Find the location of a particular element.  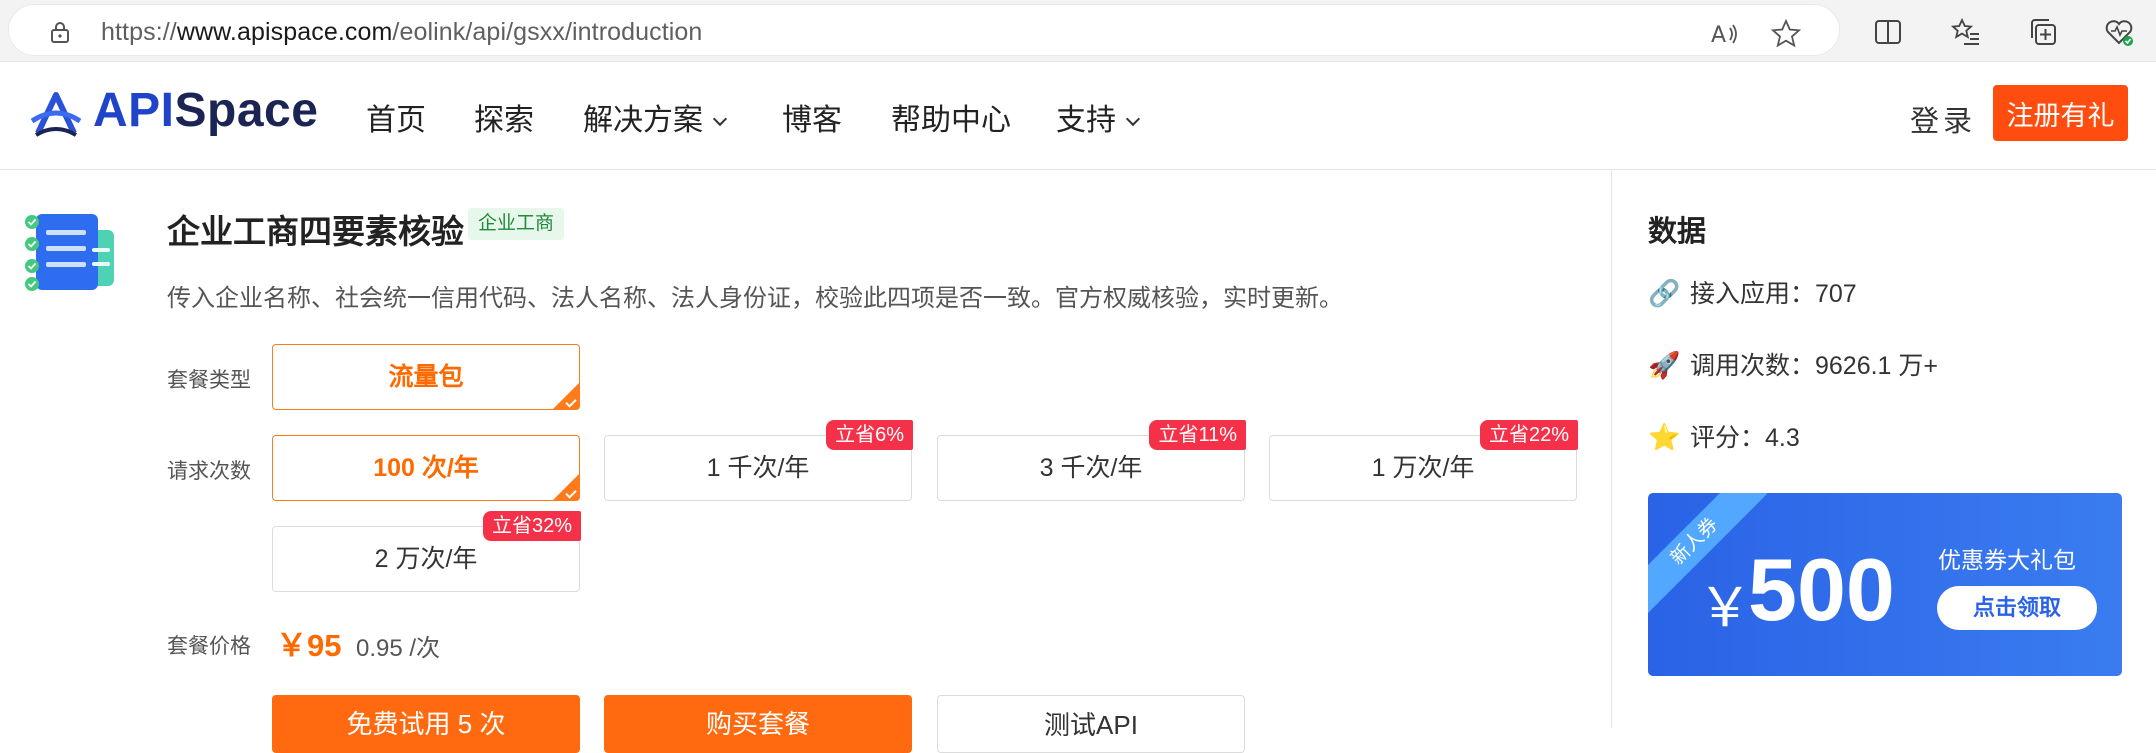

nav-help-center: 帮助中心 is located at coordinates (951, 117).